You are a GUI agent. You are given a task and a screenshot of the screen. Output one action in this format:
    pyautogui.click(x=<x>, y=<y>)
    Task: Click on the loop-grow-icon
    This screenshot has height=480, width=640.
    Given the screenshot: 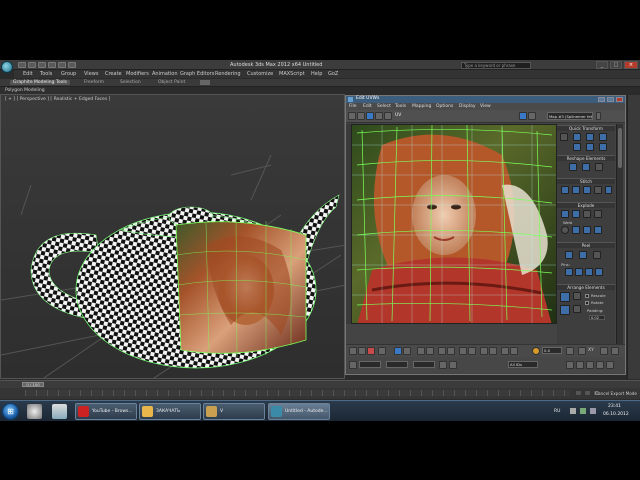 What is the action you would take?
    pyautogui.click(x=430, y=351)
    